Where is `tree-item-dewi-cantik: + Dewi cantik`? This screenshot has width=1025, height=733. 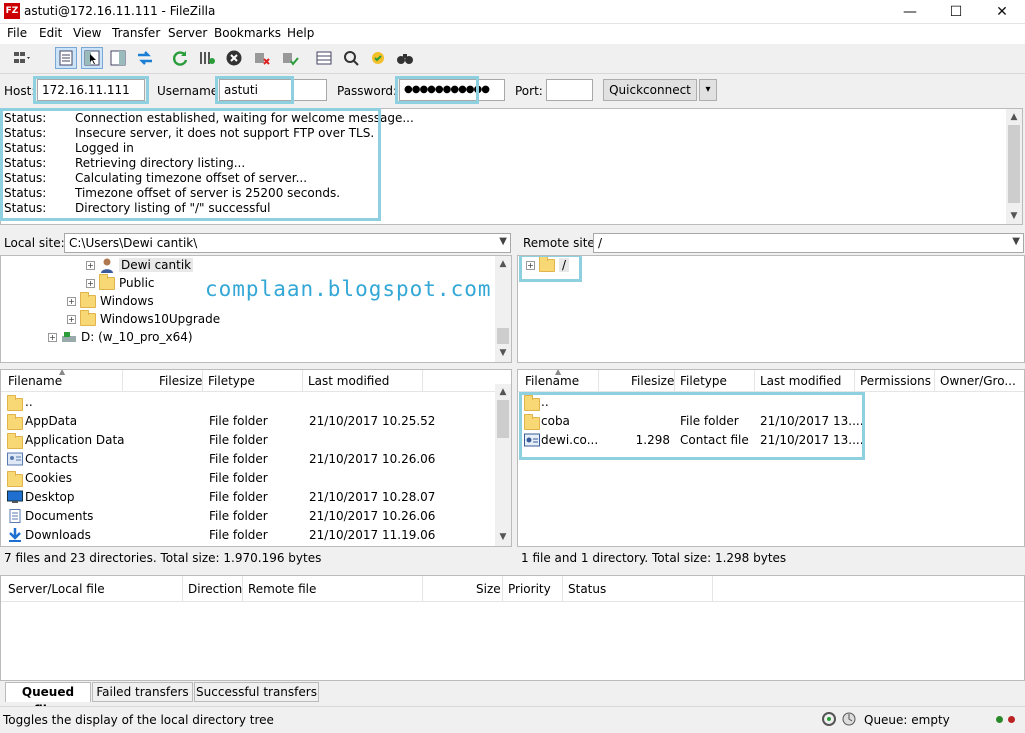 tree-item-dewi-cantik: + Dewi cantik is located at coordinates (140, 265).